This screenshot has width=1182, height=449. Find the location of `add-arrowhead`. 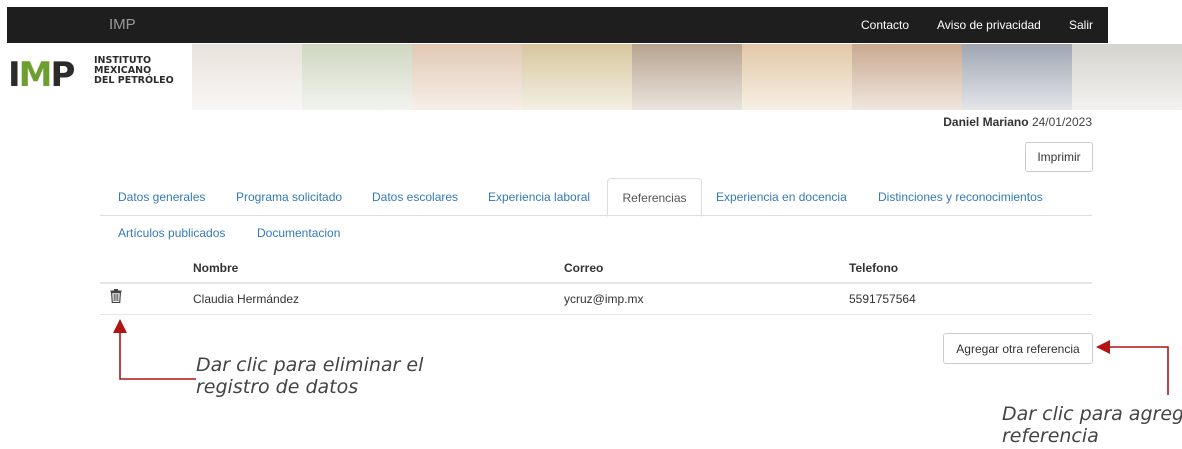

add-arrowhead is located at coordinates (1103, 347).